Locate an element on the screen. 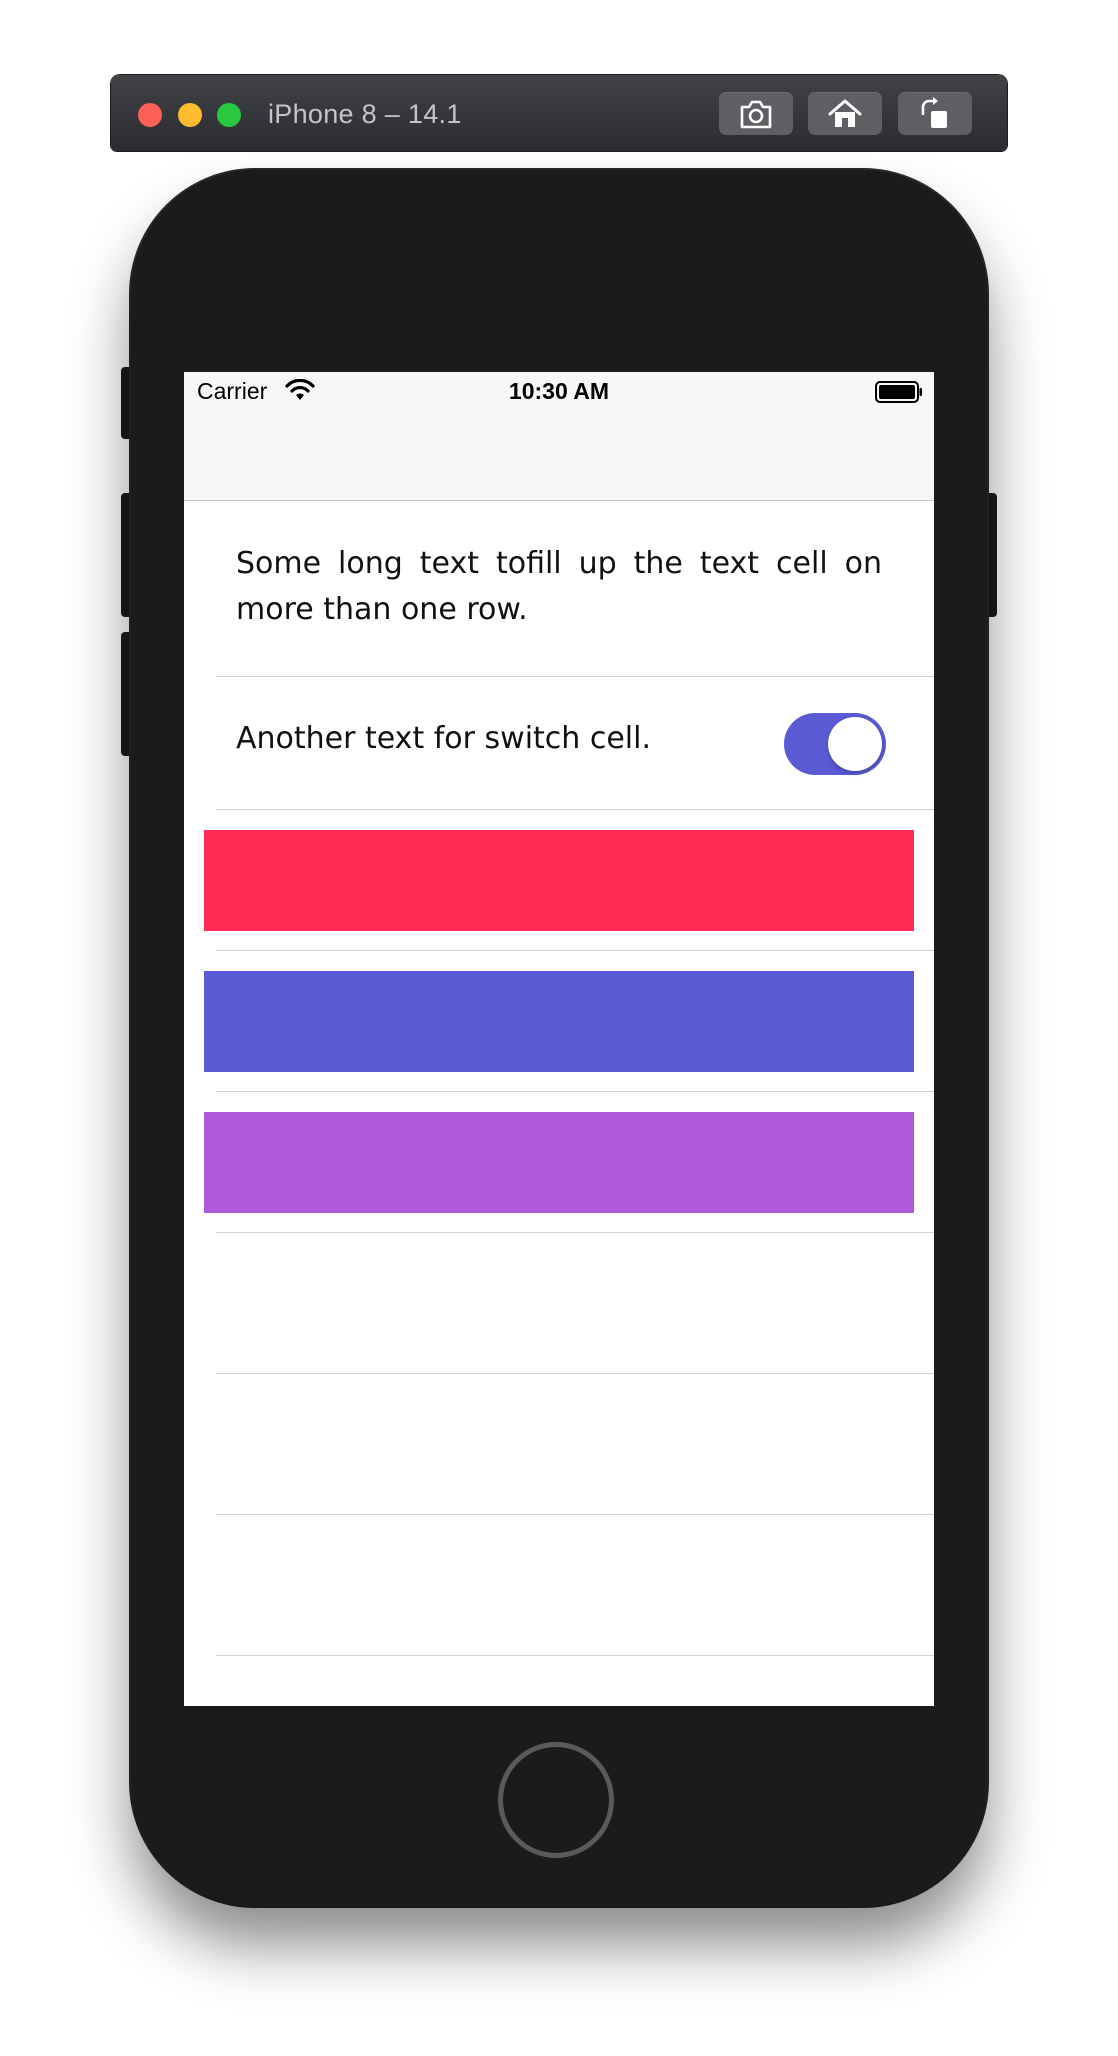 Image resolution: width=1118 pixels, height=2056 pixels. zoom-window-button is located at coordinates (229, 115).